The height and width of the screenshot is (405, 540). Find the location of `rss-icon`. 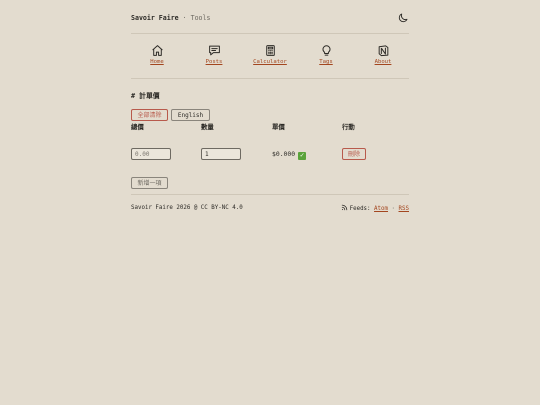

rss-icon is located at coordinates (344, 207).